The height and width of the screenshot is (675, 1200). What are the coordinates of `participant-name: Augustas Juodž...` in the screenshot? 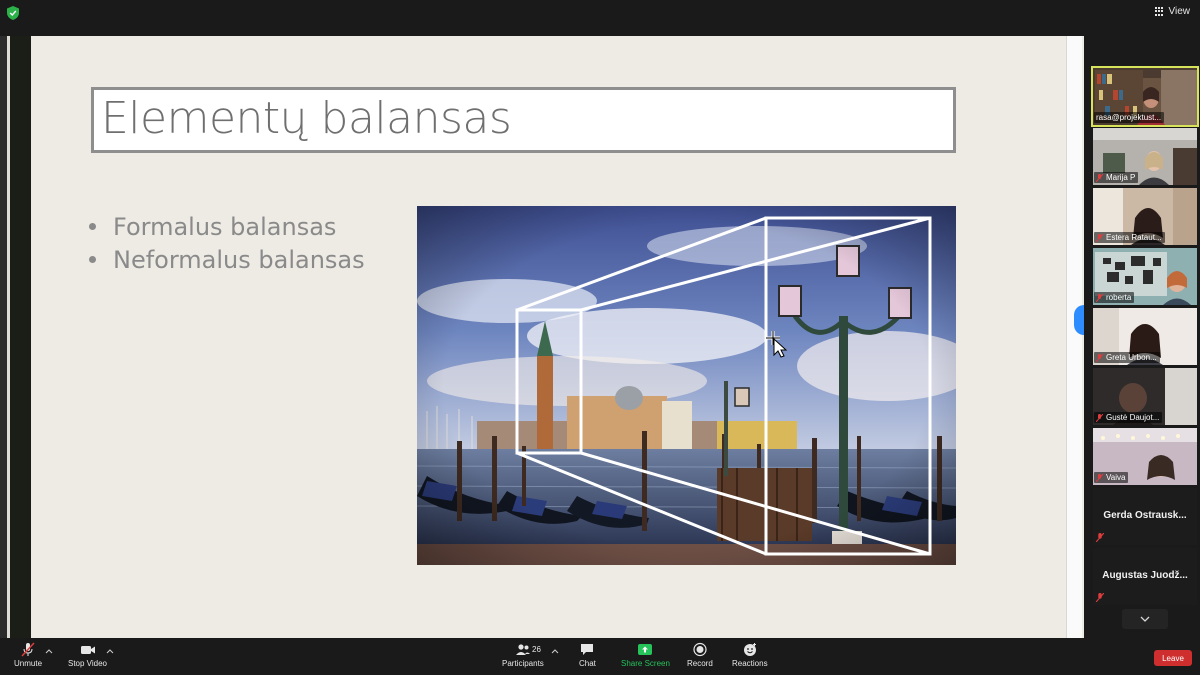 It's located at (1145, 575).